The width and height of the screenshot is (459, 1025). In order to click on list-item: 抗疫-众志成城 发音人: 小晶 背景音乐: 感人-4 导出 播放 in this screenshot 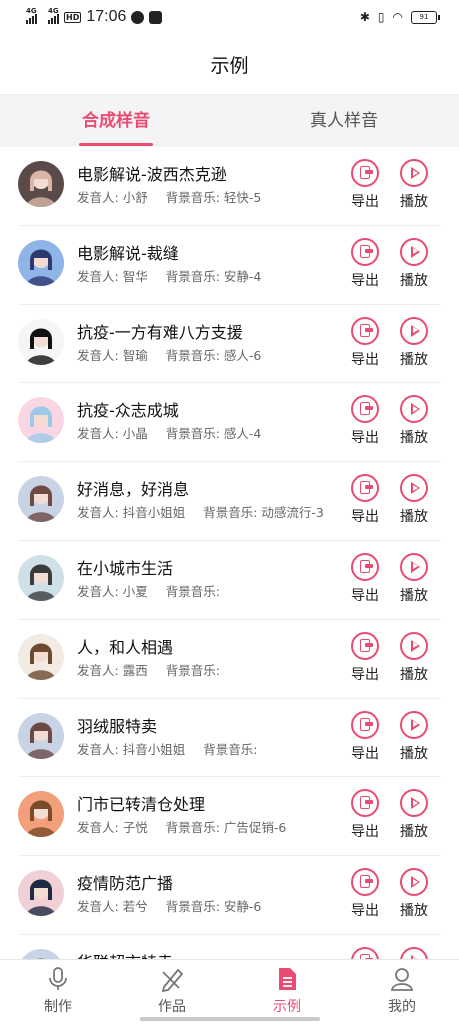, I will do `click(229, 422)`.